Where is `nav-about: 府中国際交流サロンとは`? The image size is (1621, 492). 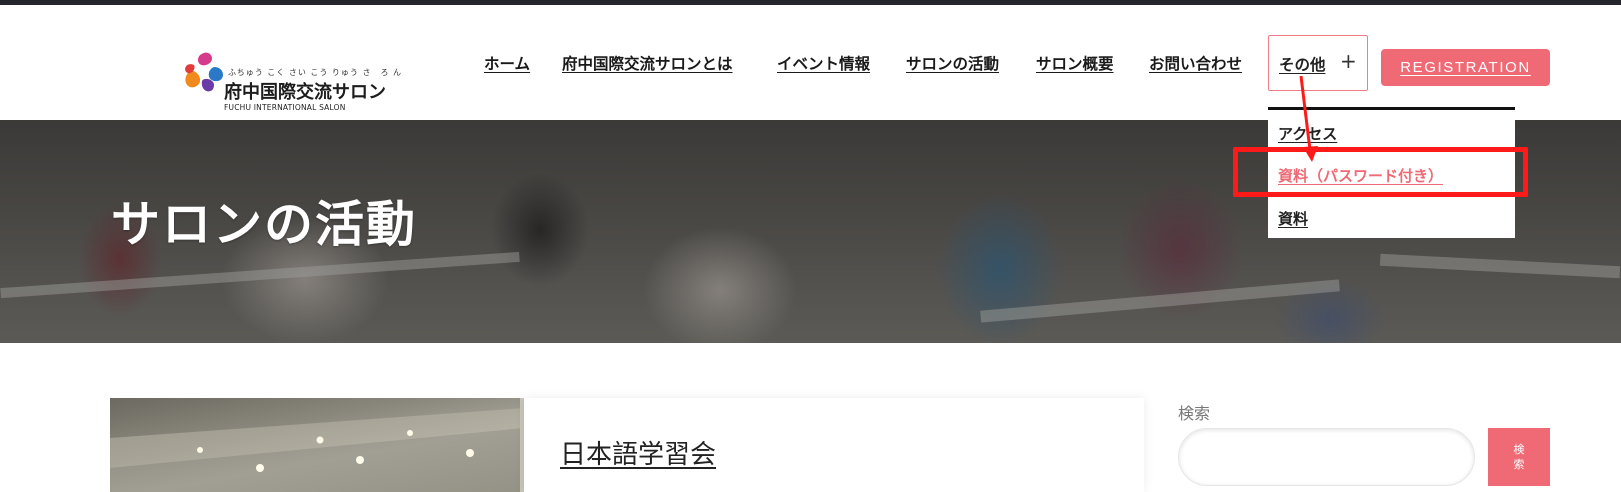
nav-about: 府中国際交流サロンとは is located at coordinates (647, 67).